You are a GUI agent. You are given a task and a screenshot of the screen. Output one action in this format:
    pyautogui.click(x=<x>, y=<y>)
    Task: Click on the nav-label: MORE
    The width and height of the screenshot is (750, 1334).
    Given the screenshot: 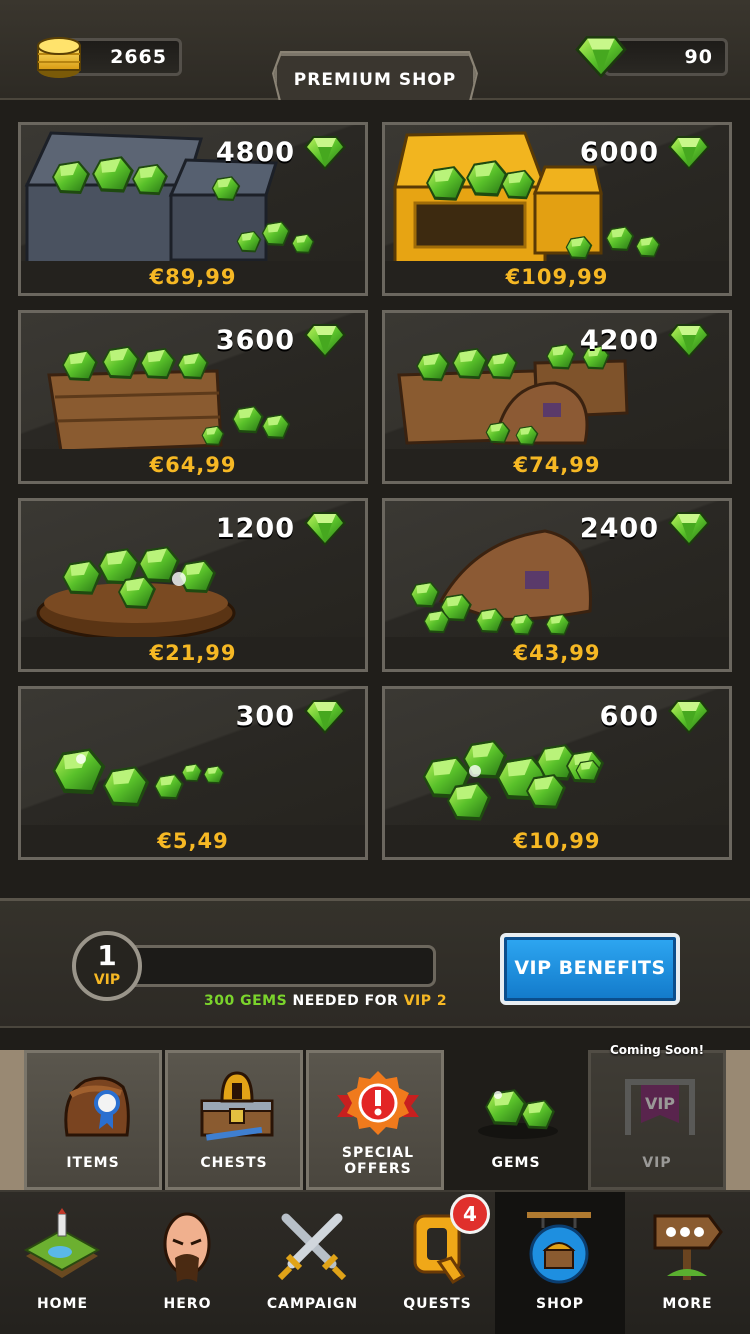 What is the action you would take?
    pyautogui.click(x=687, y=1304)
    